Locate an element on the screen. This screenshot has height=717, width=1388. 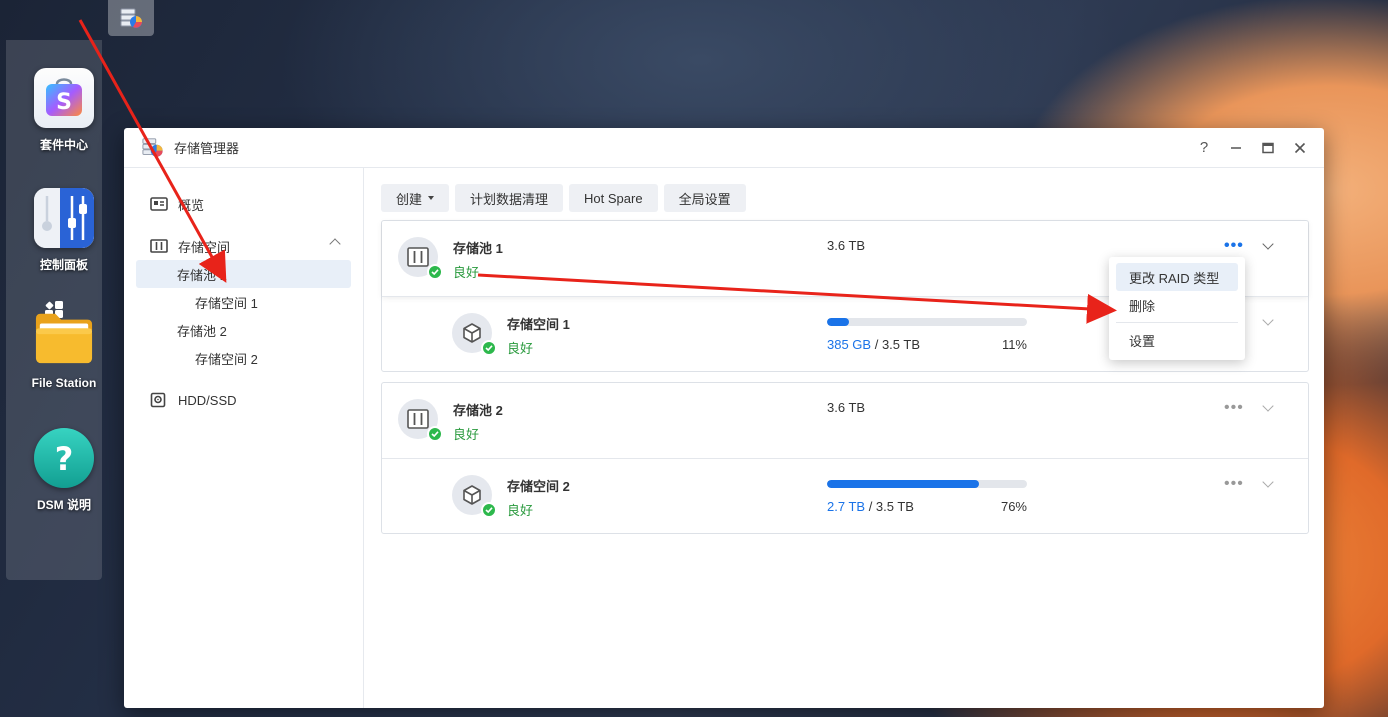
create-button: 创建 is located at coordinates (415, 198).